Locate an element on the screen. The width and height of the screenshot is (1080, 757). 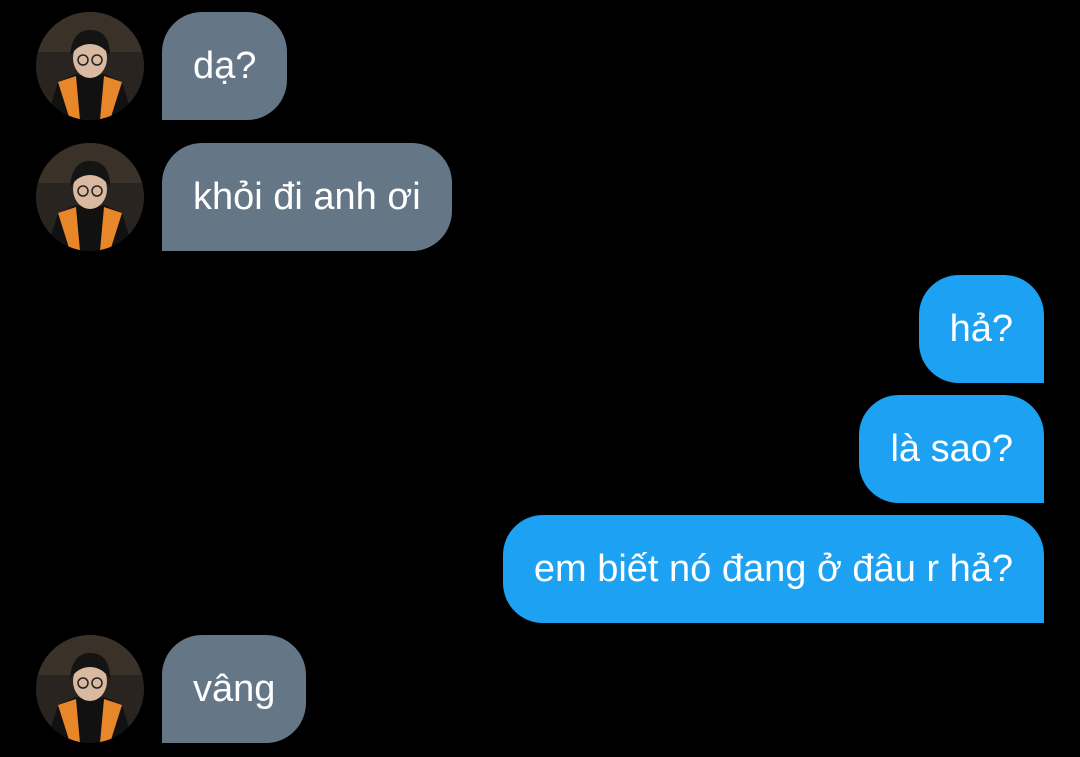
message-row-outgoing: em biết nó đang ở đâu r hả? is located at coordinates (540, 569).